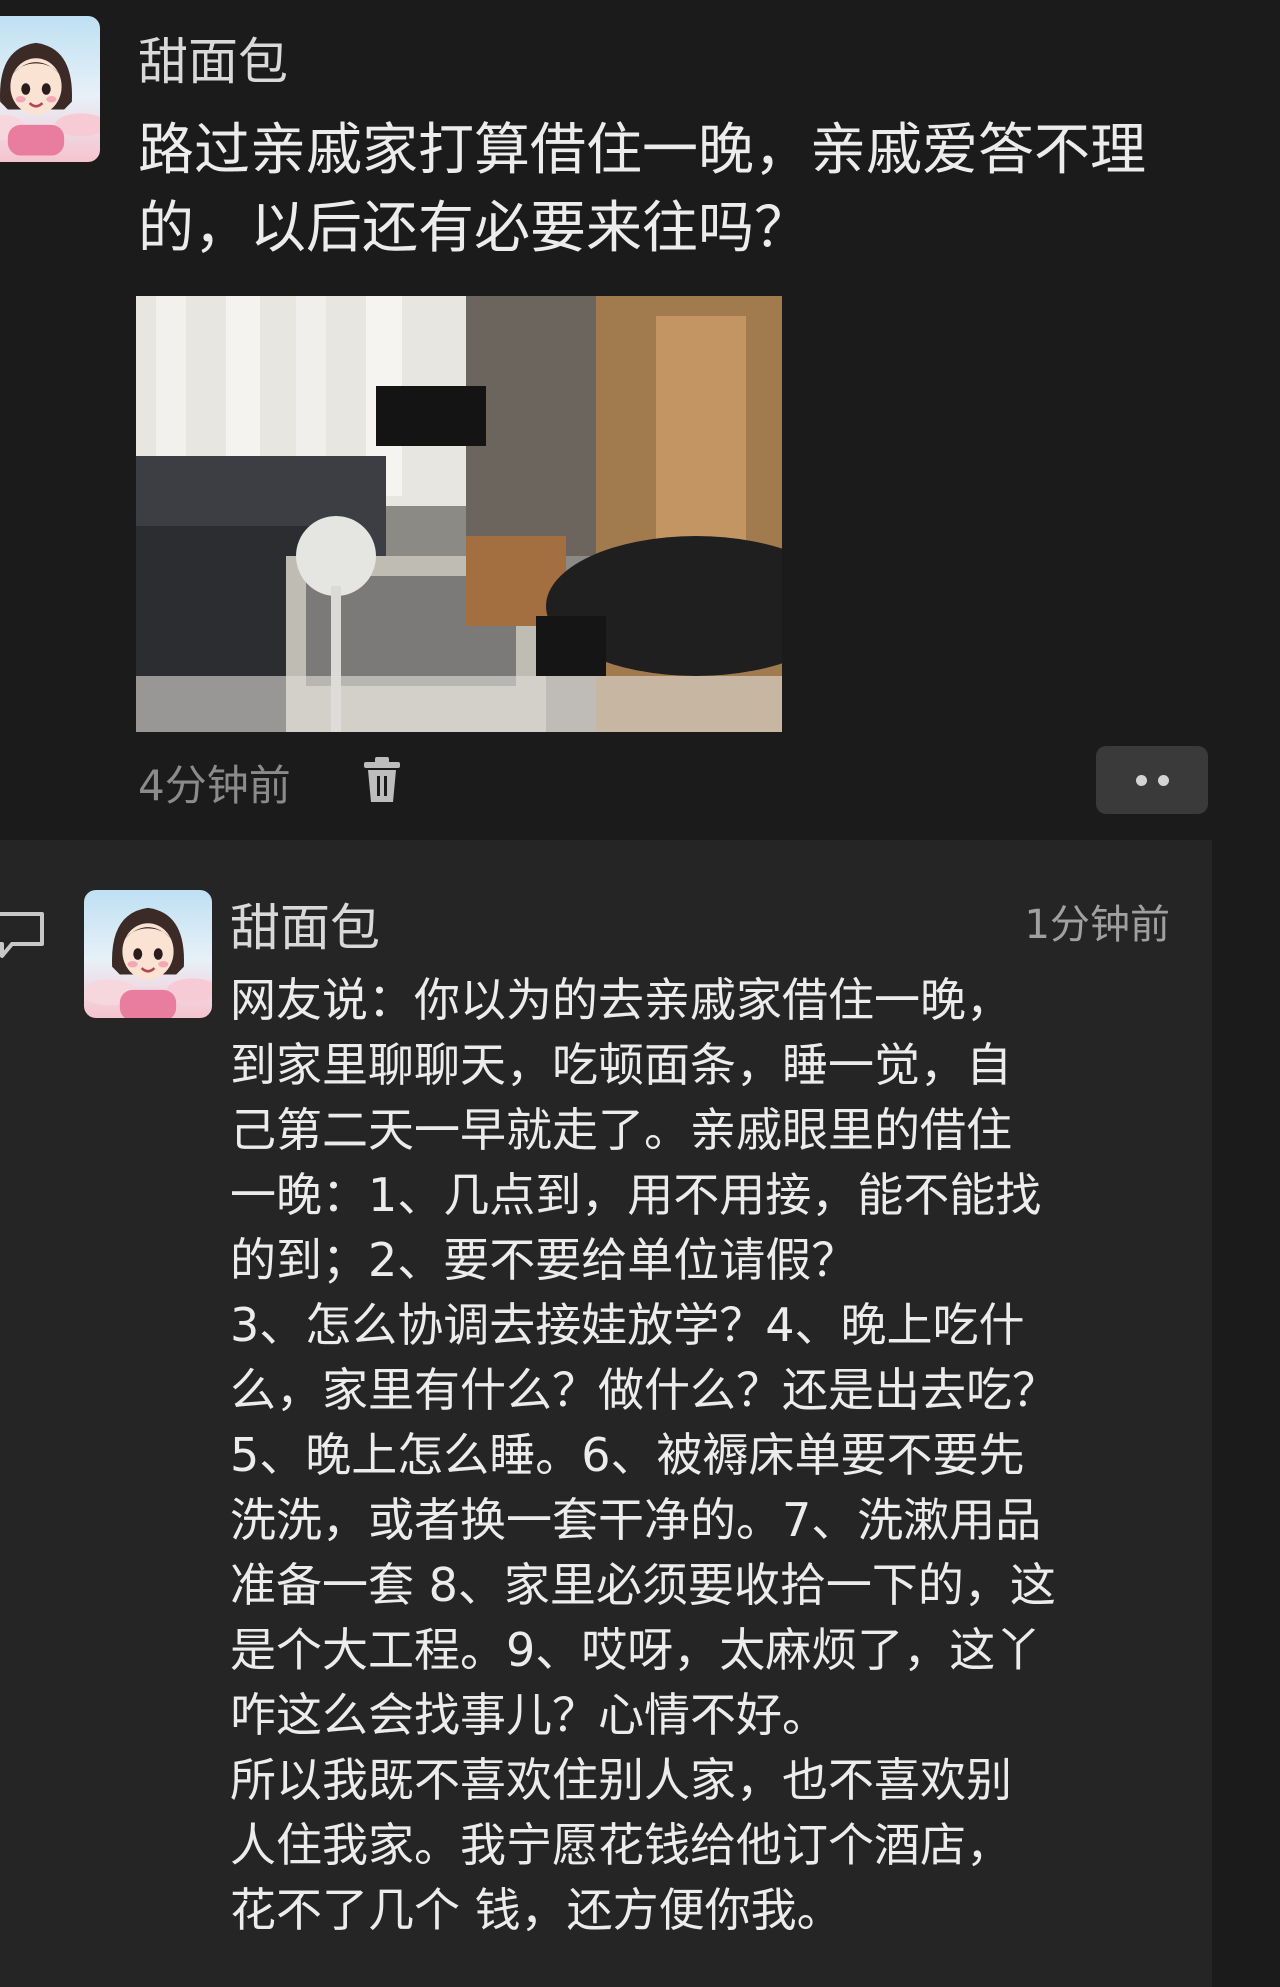 The image size is (1280, 1987). I want to click on post-time: 4分钟前, so click(214, 785).